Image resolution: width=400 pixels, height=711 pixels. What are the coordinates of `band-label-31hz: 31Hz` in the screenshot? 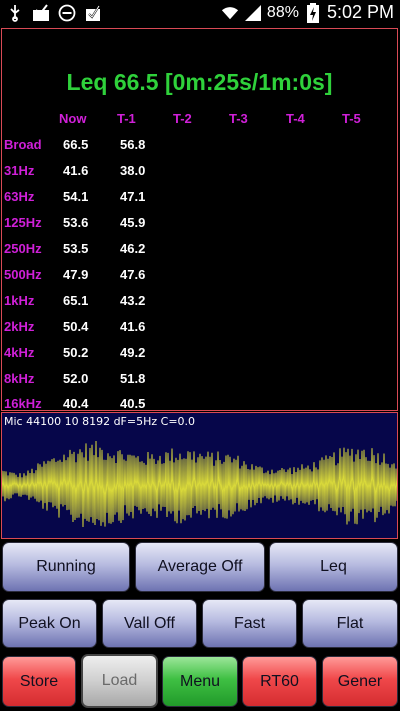 It's located at (19, 170).